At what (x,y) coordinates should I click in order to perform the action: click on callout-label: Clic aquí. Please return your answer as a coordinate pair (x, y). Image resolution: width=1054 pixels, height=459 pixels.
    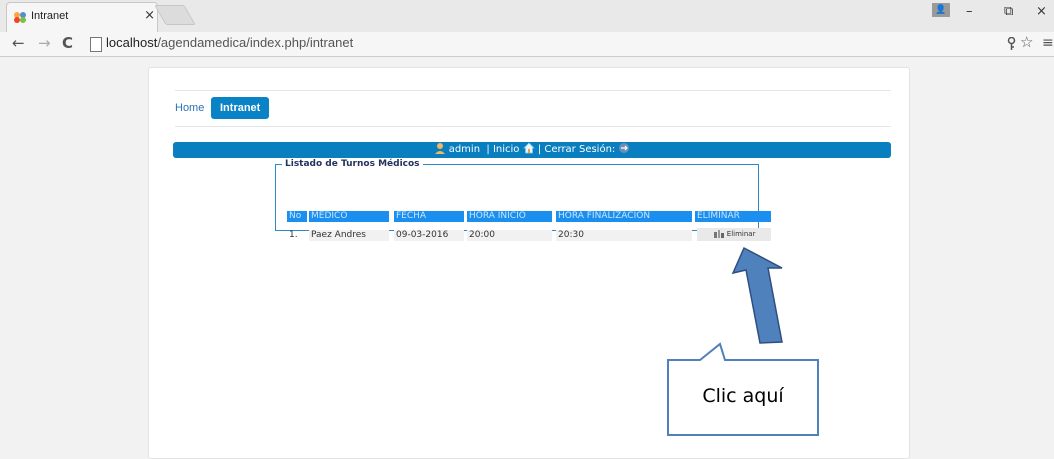
    Looking at the image, I should click on (743, 396).